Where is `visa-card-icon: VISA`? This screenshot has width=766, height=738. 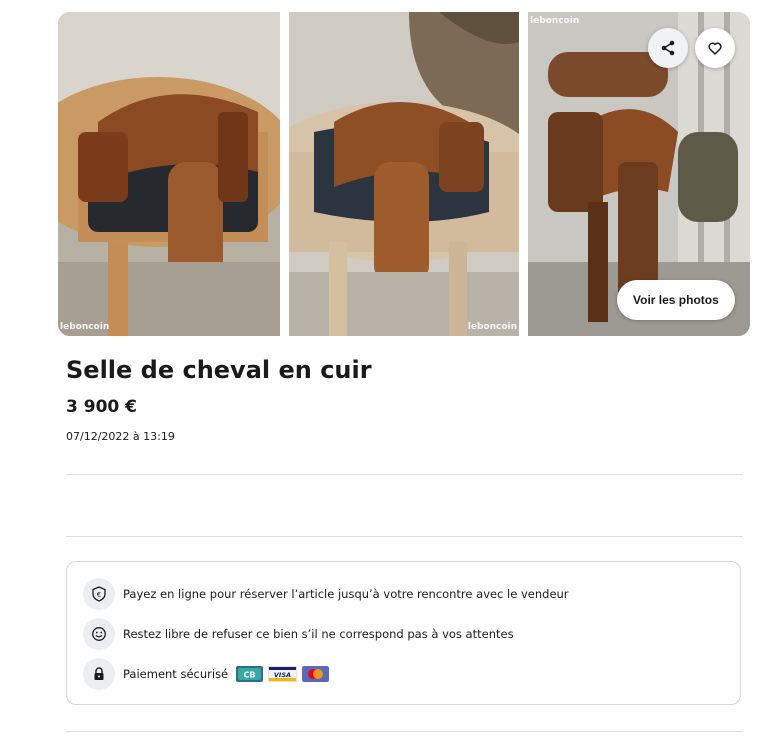
visa-card-icon: VISA is located at coordinates (283, 674).